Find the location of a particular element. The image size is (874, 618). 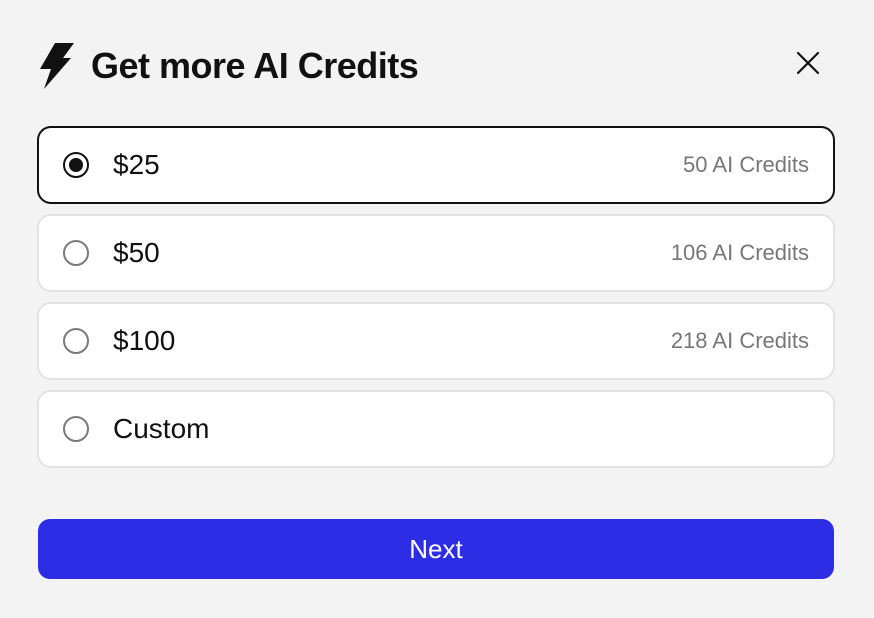

option-credits: 106 AI Credits is located at coordinates (739, 252).